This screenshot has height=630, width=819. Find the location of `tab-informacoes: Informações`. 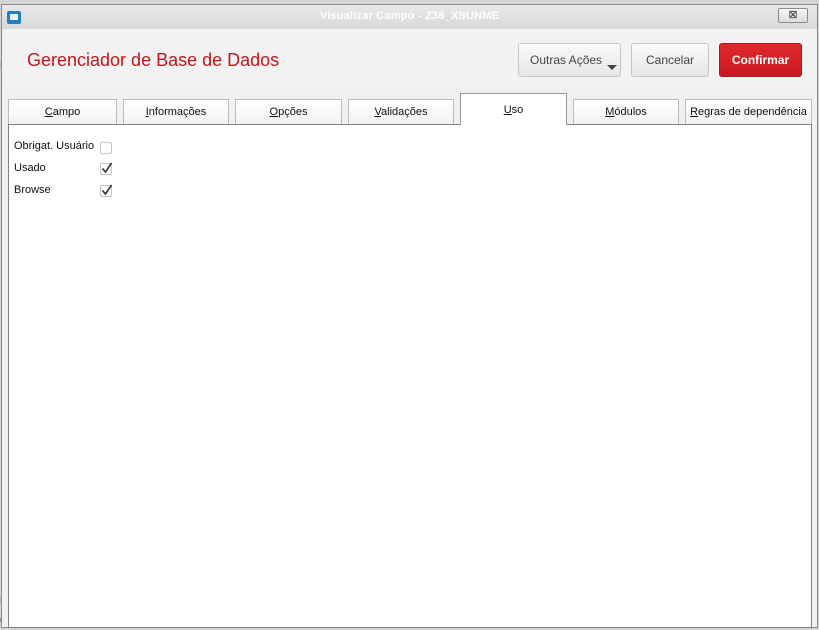

tab-informacoes: Informações is located at coordinates (176, 111).